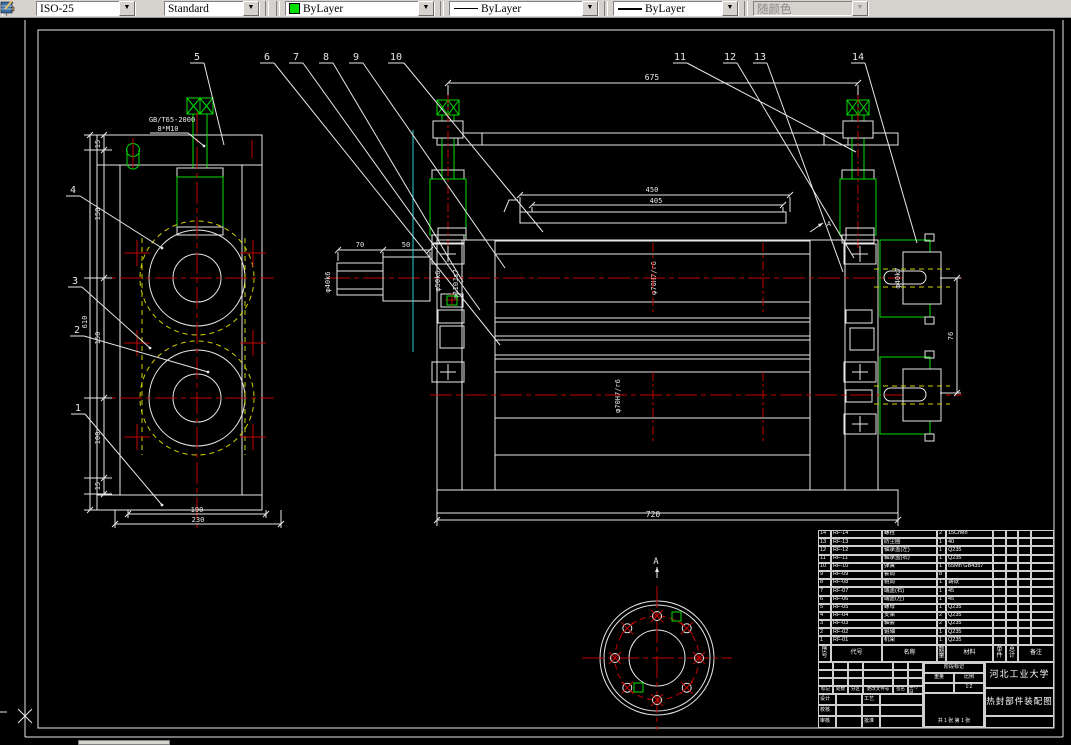  I want to click on table-row: 13 RF-13 防尘圈 1 40, so click(936, 542).